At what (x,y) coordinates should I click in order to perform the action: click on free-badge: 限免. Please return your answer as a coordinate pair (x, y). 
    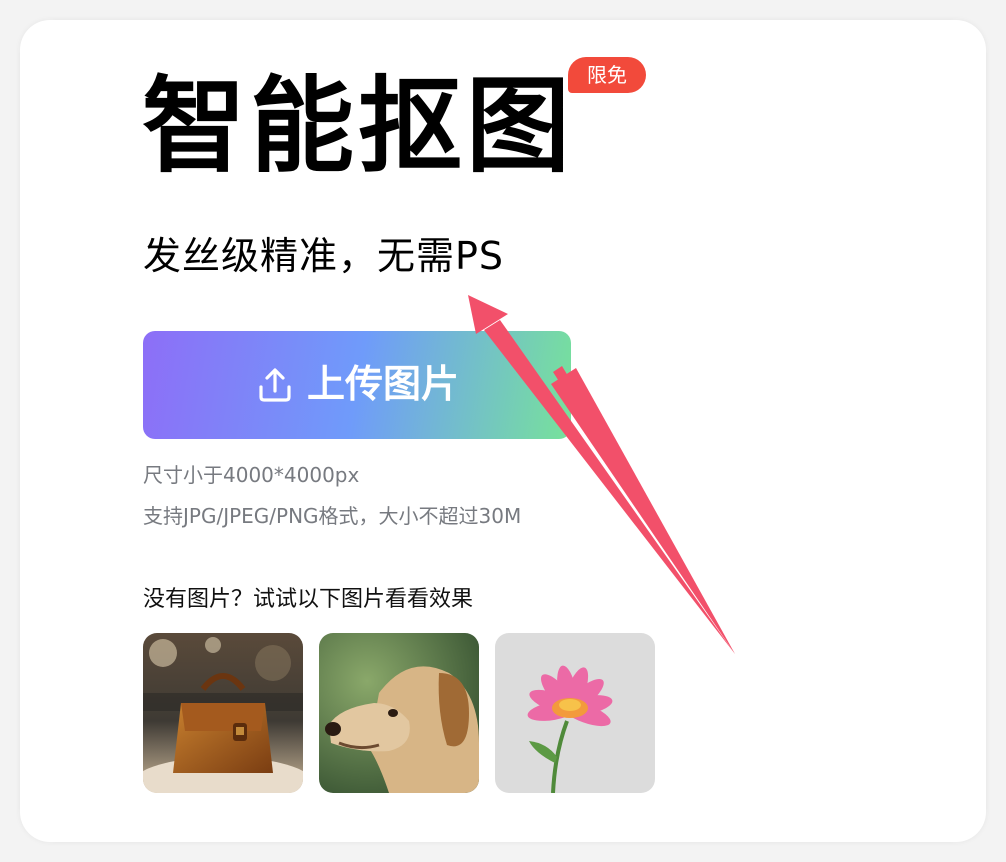
    Looking at the image, I should click on (607, 75).